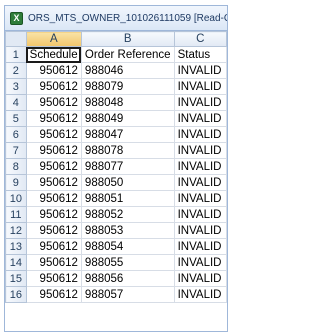 The image size is (320, 332). I want to click on row-header: 4, so click(16, 102).